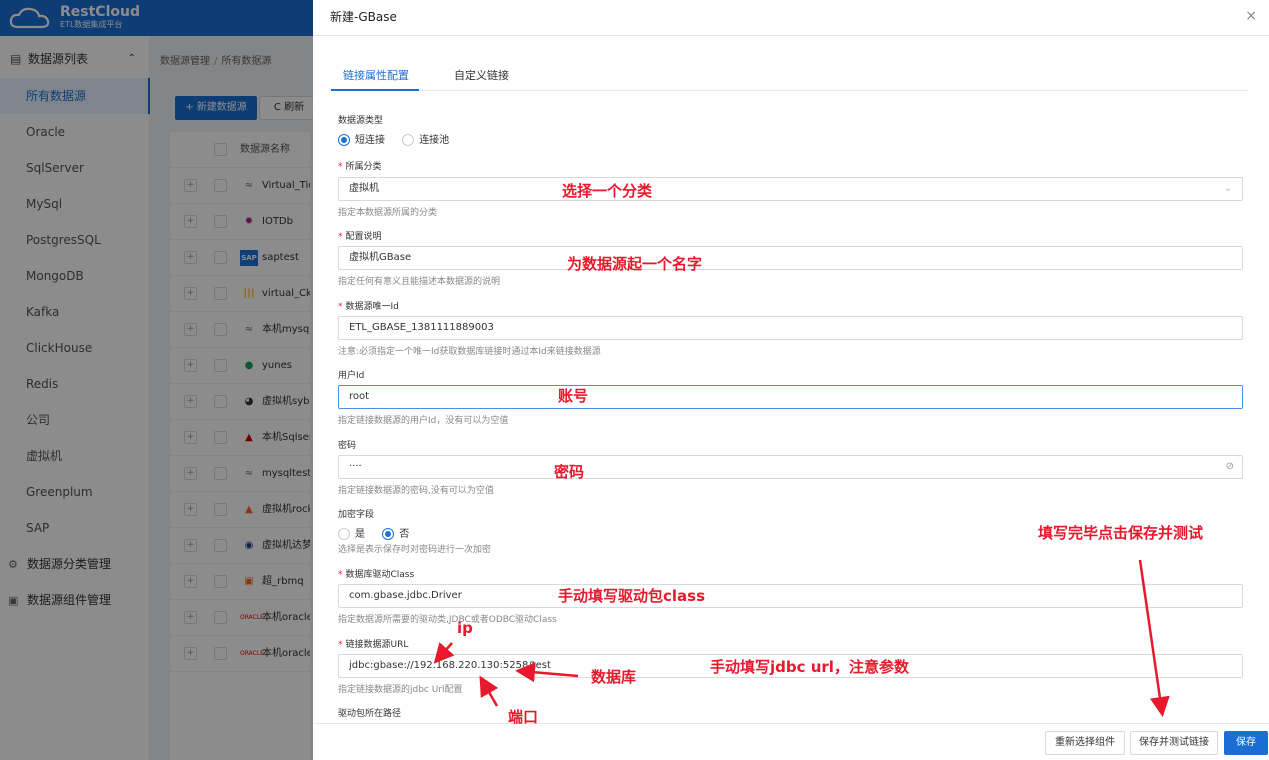  What do you see at coordinates (375, 90) in the screenshot?
I see `tab-active-indicator` at bounding box center [375, 90].